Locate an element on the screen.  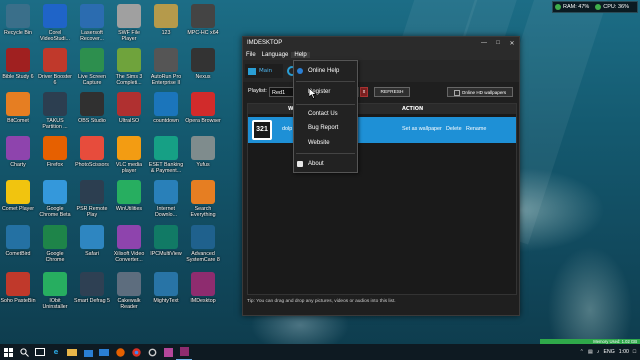
desktop-icon: Driver Booster 6 is located at coordinates (55, 71).